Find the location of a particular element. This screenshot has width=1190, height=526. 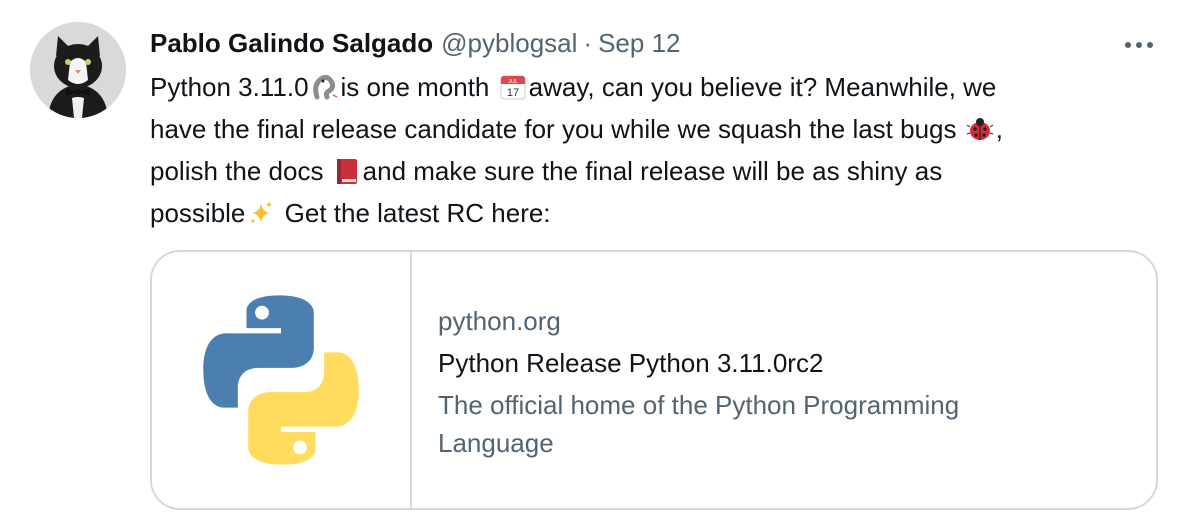

tweet-date: Sep 12 is located at coordinates (639, 43).